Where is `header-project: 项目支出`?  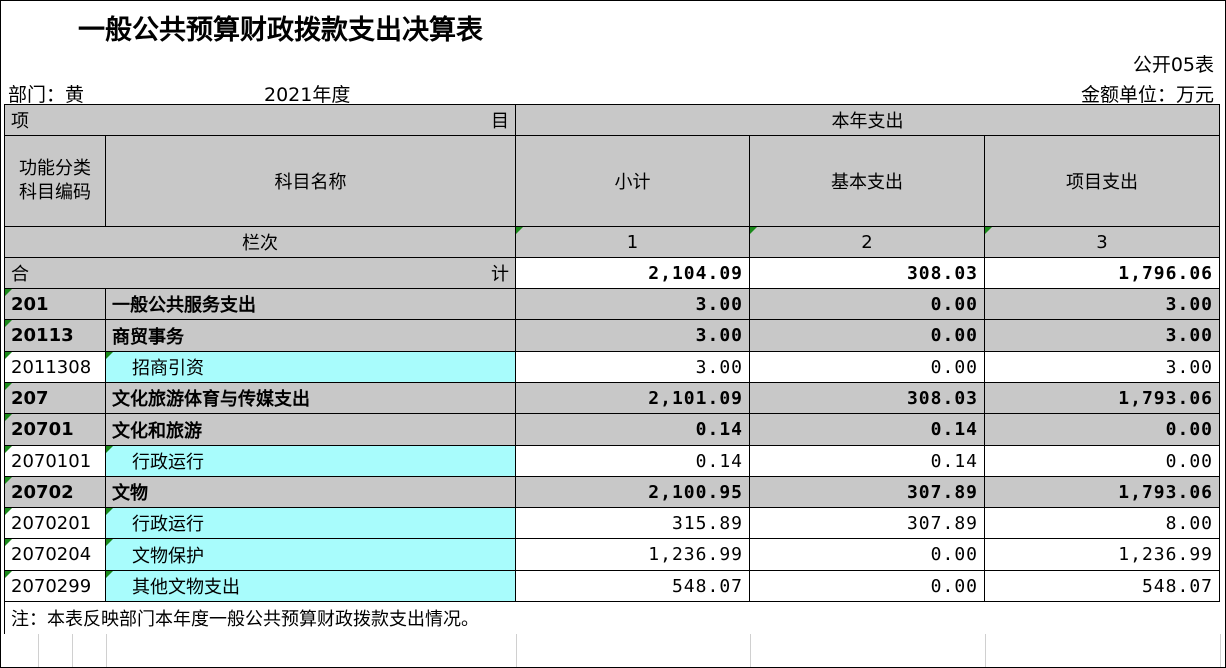
header-project: 项目支出 is located at coordinates (1102, 181).